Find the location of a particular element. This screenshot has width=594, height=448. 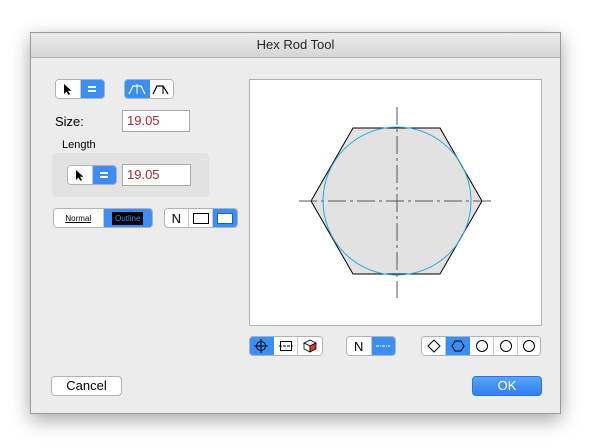

profile-hexagon-button is located at coordinates (458, 346).